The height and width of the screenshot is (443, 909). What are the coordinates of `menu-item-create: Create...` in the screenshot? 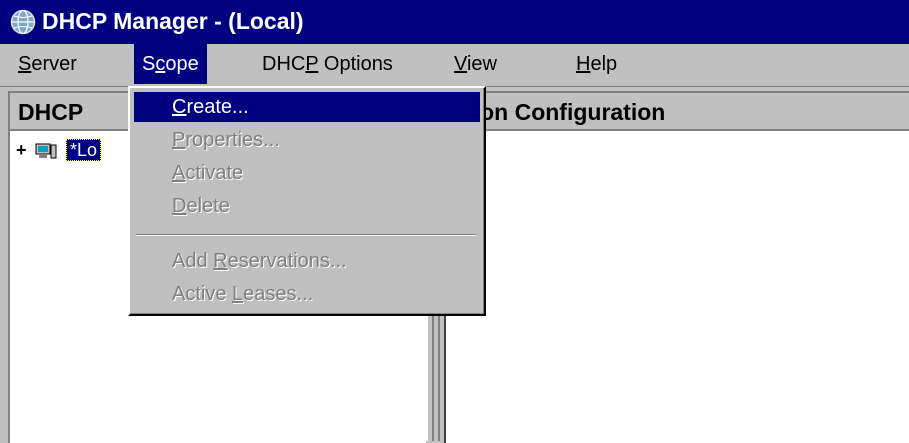 It's located at (307, 107).